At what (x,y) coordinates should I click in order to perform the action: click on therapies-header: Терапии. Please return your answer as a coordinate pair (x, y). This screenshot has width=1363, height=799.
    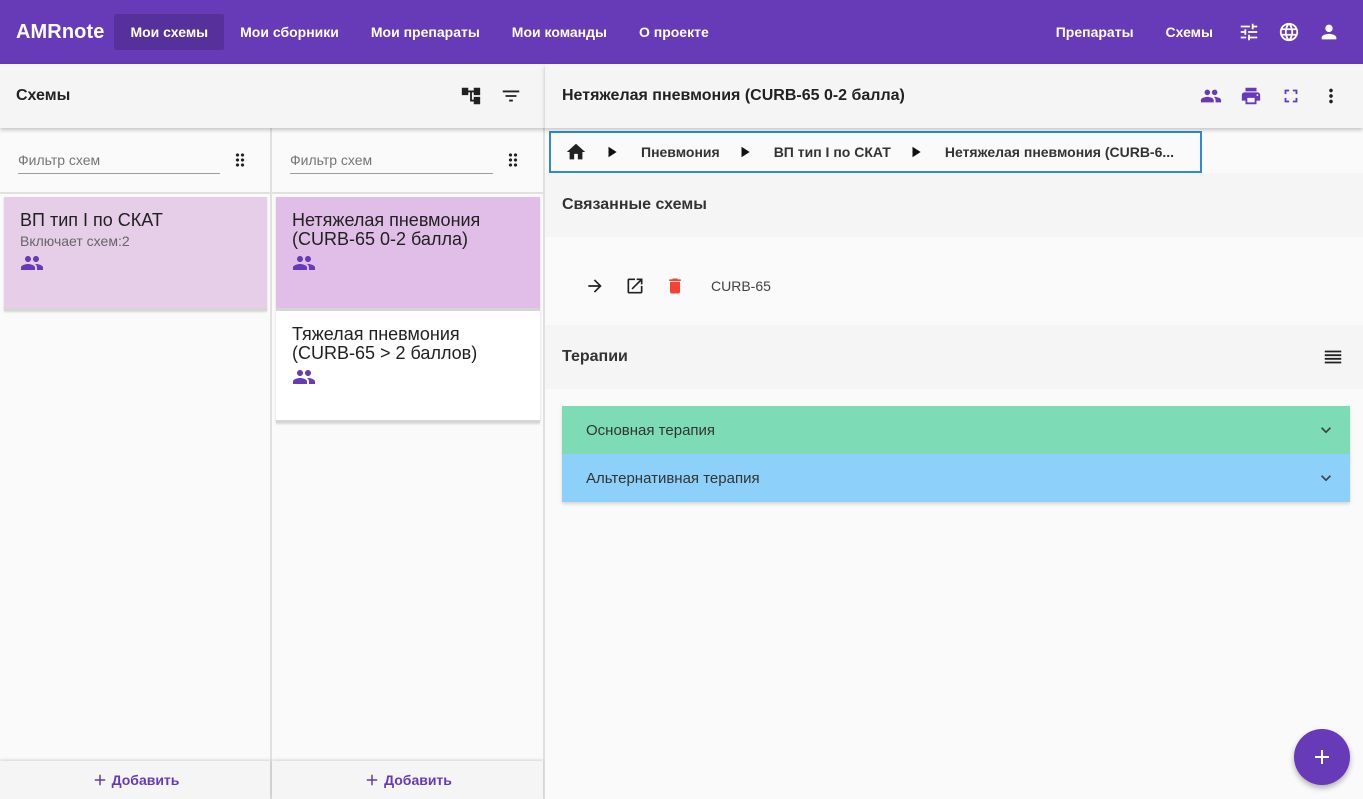
    Looking at the image, I should click on (954, 357).